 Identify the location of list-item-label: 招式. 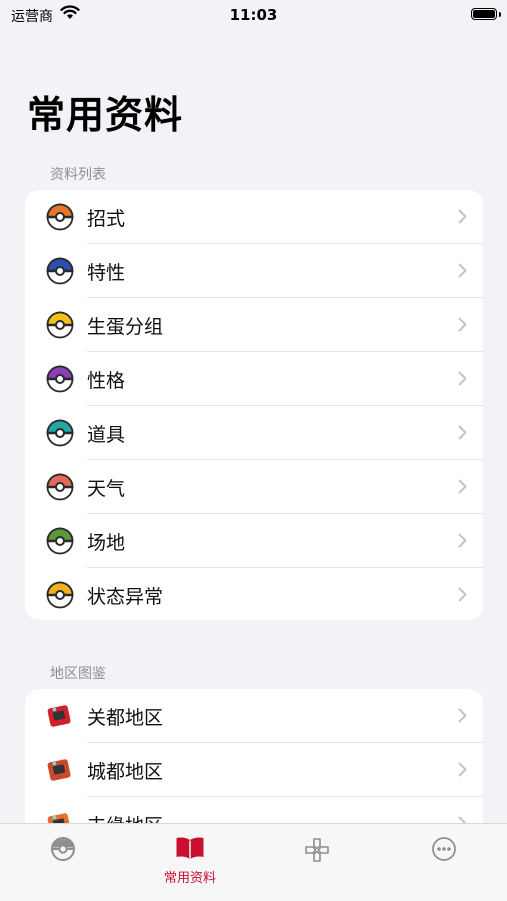
(106, 218).